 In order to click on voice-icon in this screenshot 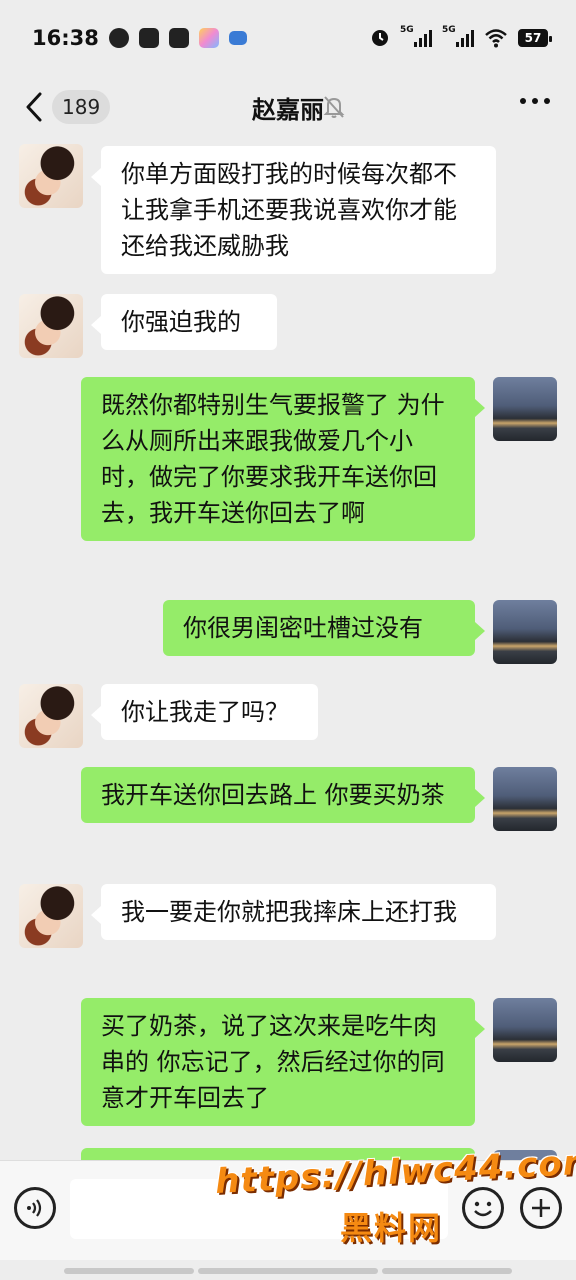, I will do `click(35, 1208)`.